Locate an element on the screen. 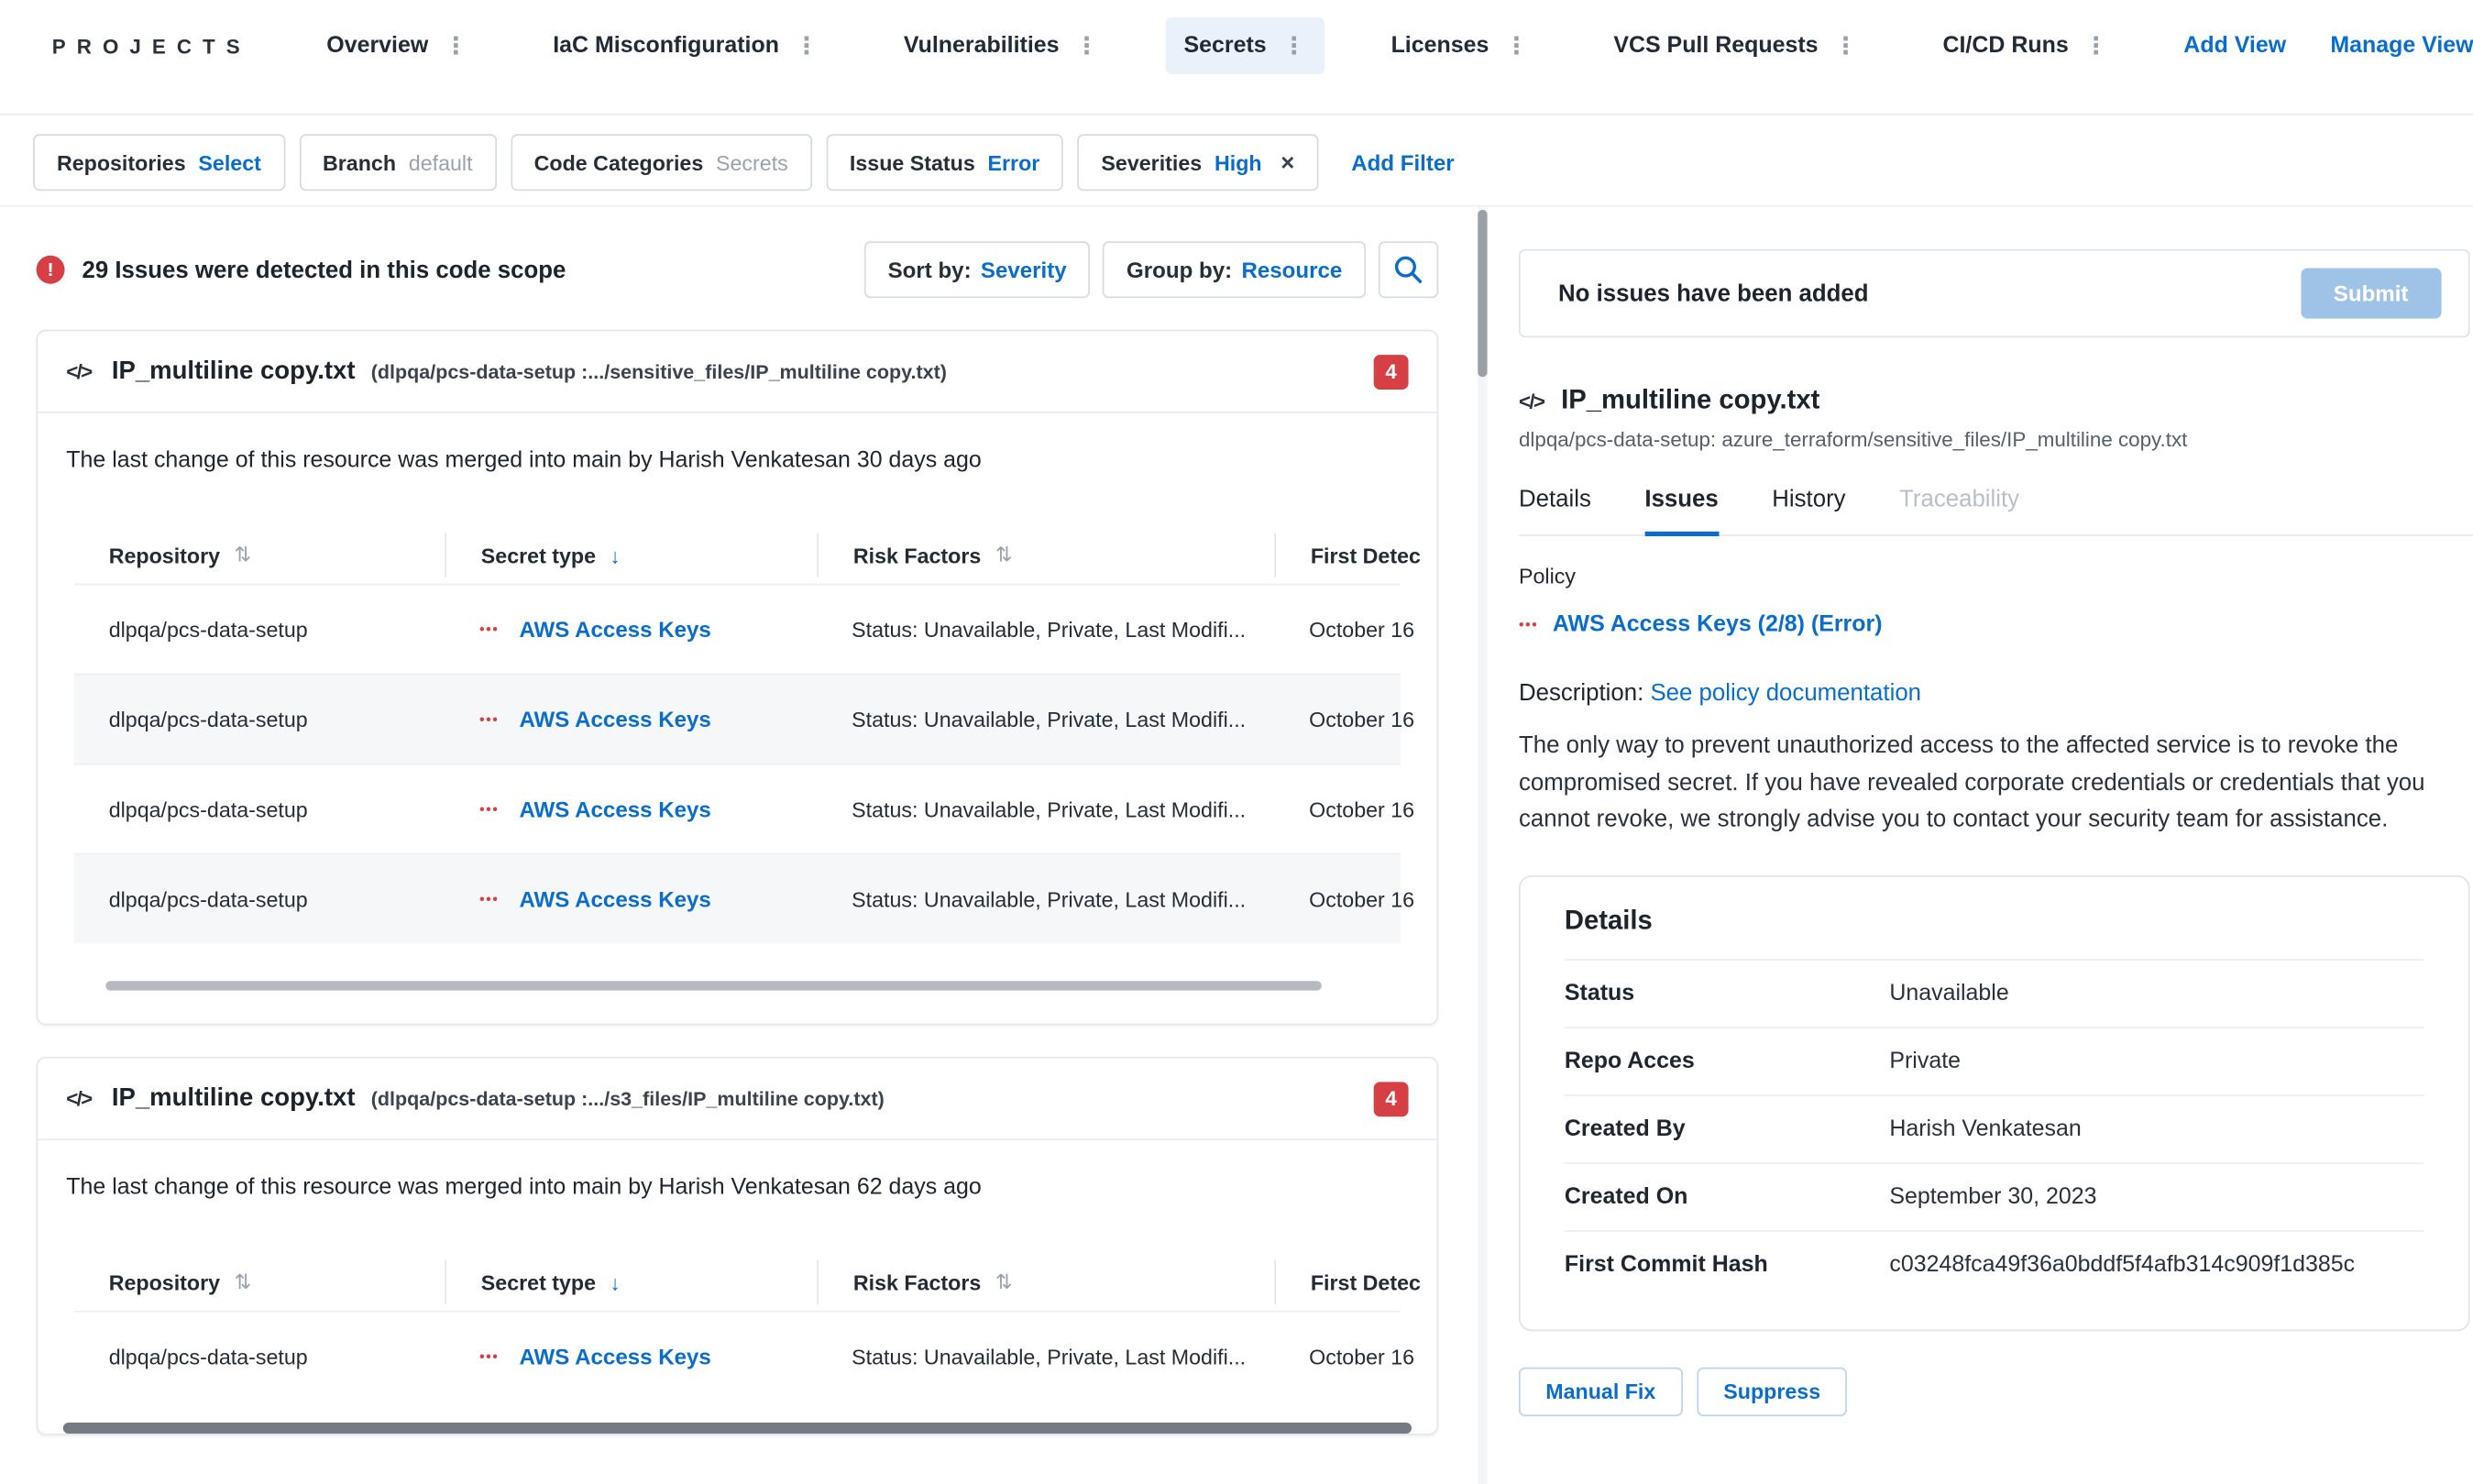 The height and width of the screenshot is (1484, 2473). policy-link: AWS Access Keys (2/8) (Error) is located at coordinates (1718, 625).